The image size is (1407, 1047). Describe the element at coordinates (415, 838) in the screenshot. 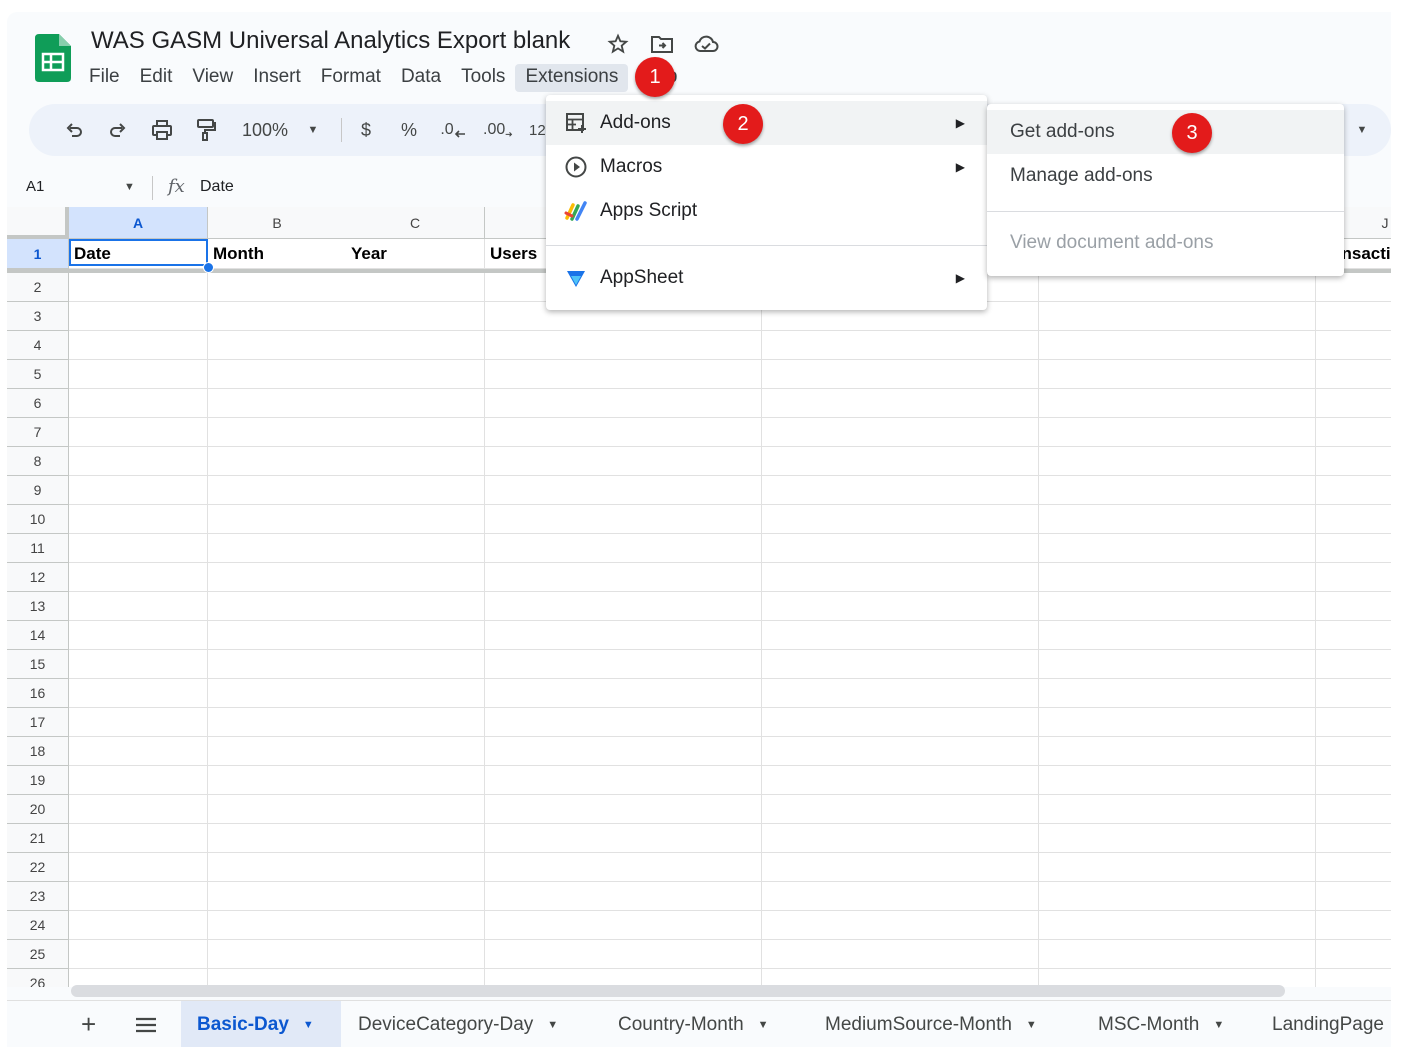

I see `cell-c21` at that location.